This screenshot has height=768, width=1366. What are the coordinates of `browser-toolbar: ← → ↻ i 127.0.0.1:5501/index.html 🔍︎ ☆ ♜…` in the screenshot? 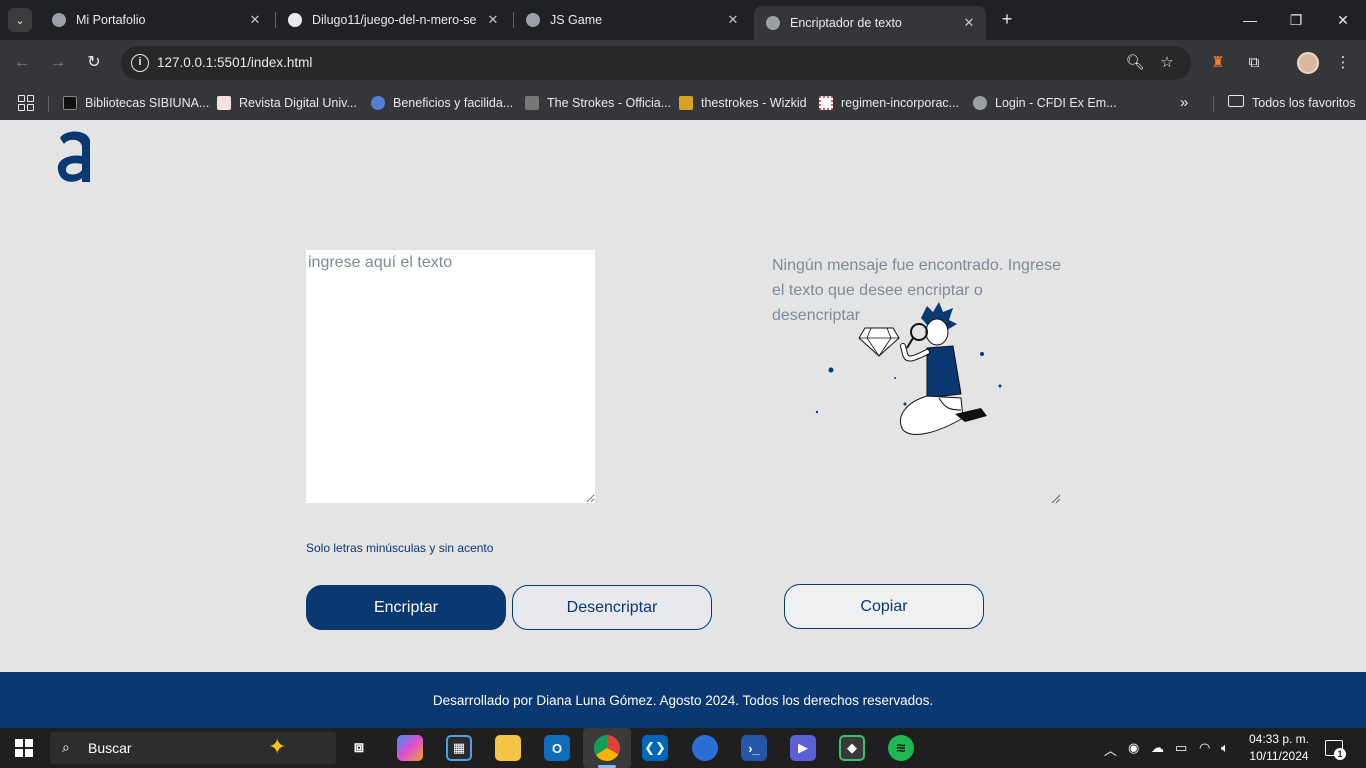 It's located at (683, 63).